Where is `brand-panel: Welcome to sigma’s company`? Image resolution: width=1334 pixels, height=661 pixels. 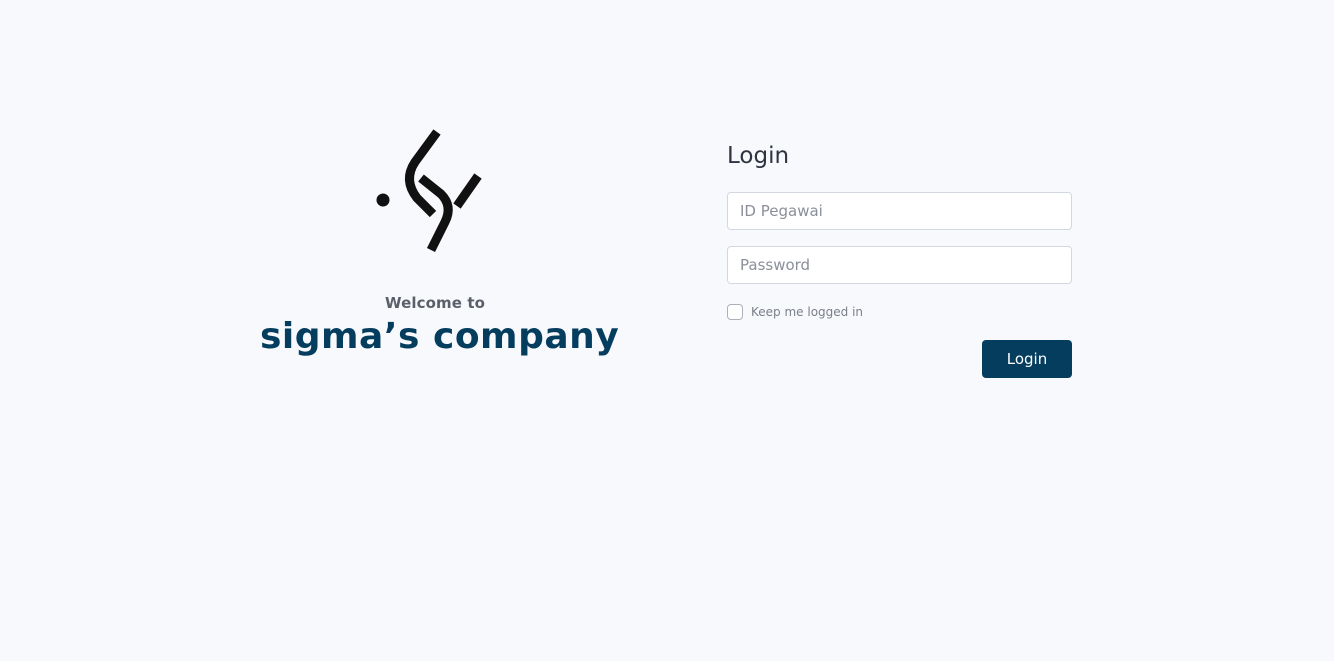
brand-panel: Welcome to sigma’s company is located at coordinates (440, 238).